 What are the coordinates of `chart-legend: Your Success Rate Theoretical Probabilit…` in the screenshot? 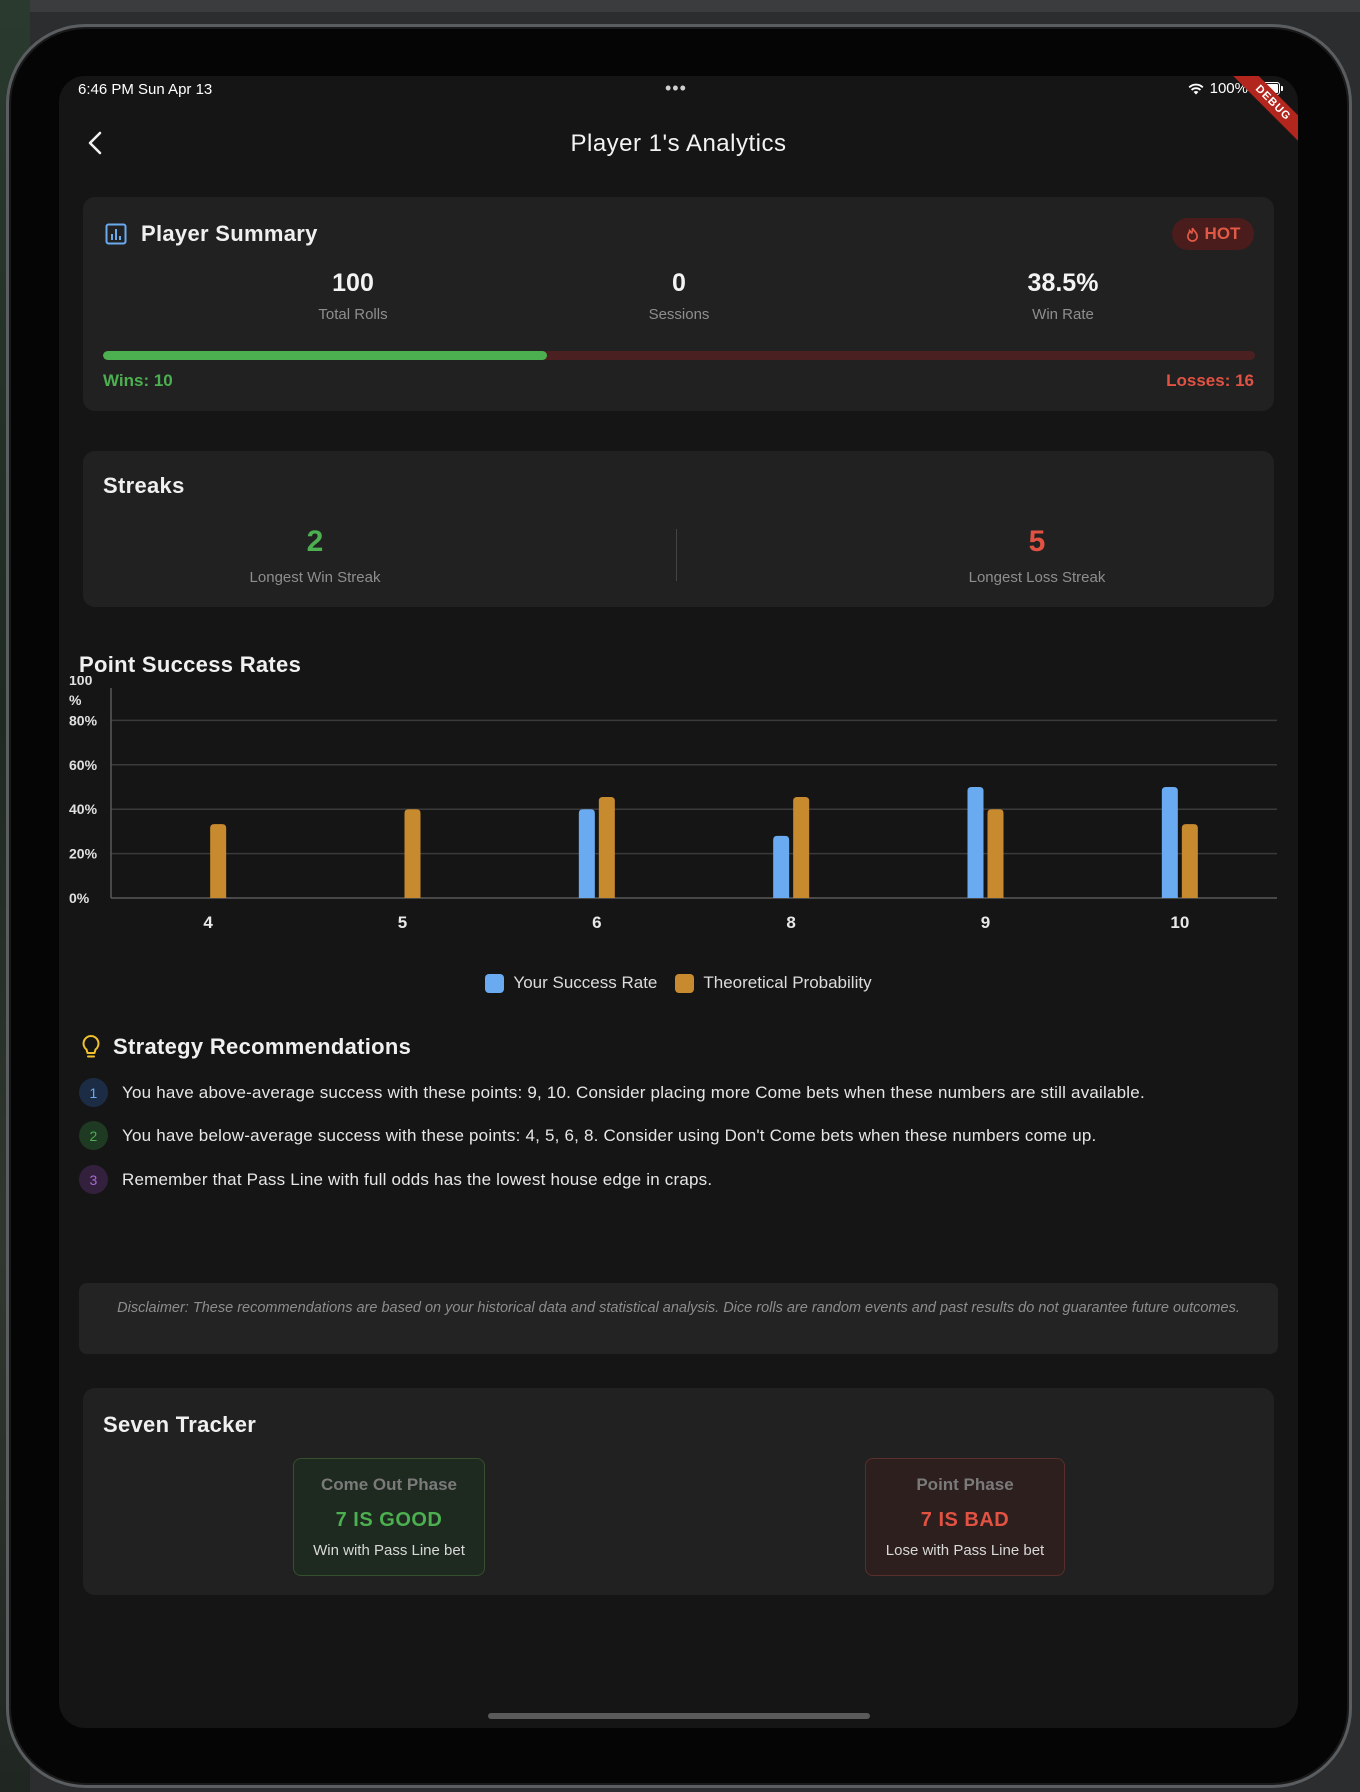 It's located at (678, 983).